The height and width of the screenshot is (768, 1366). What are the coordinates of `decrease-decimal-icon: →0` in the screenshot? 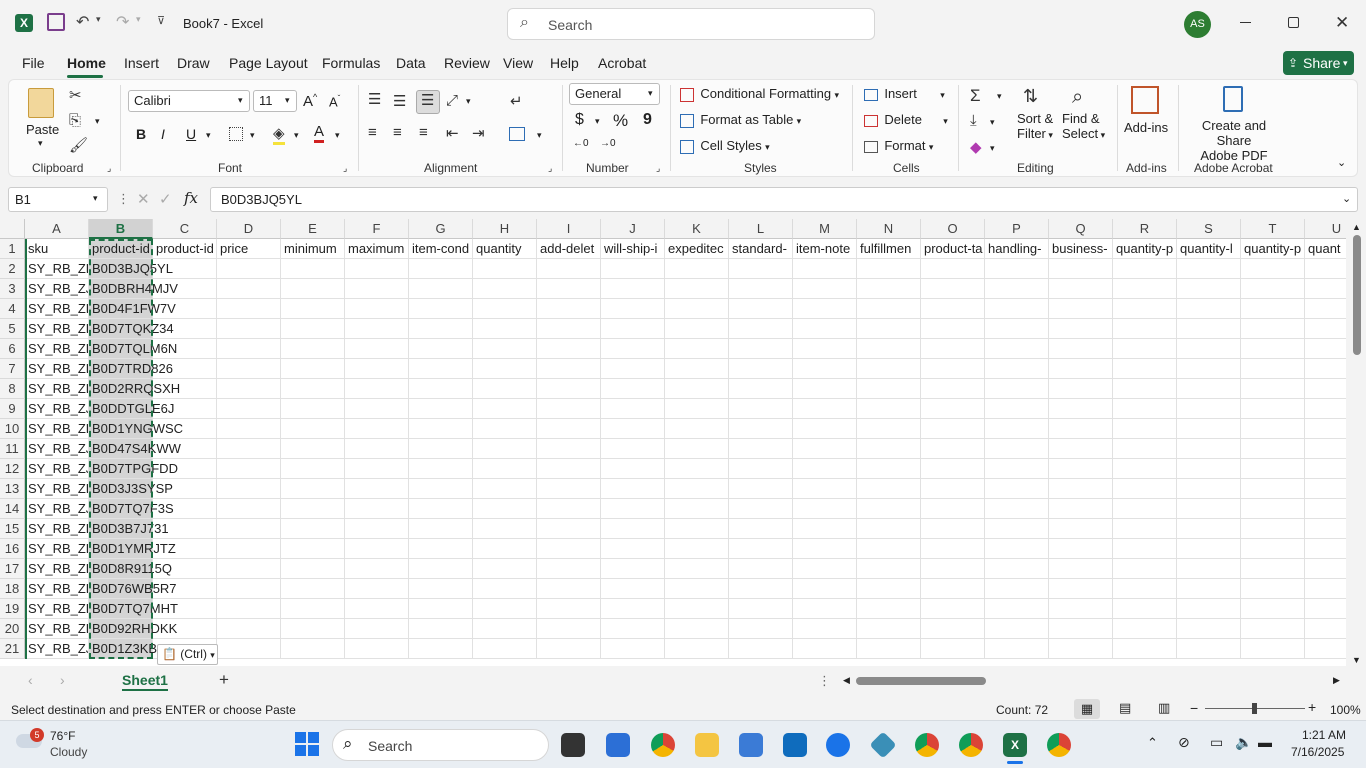 It's located at (608, 143).